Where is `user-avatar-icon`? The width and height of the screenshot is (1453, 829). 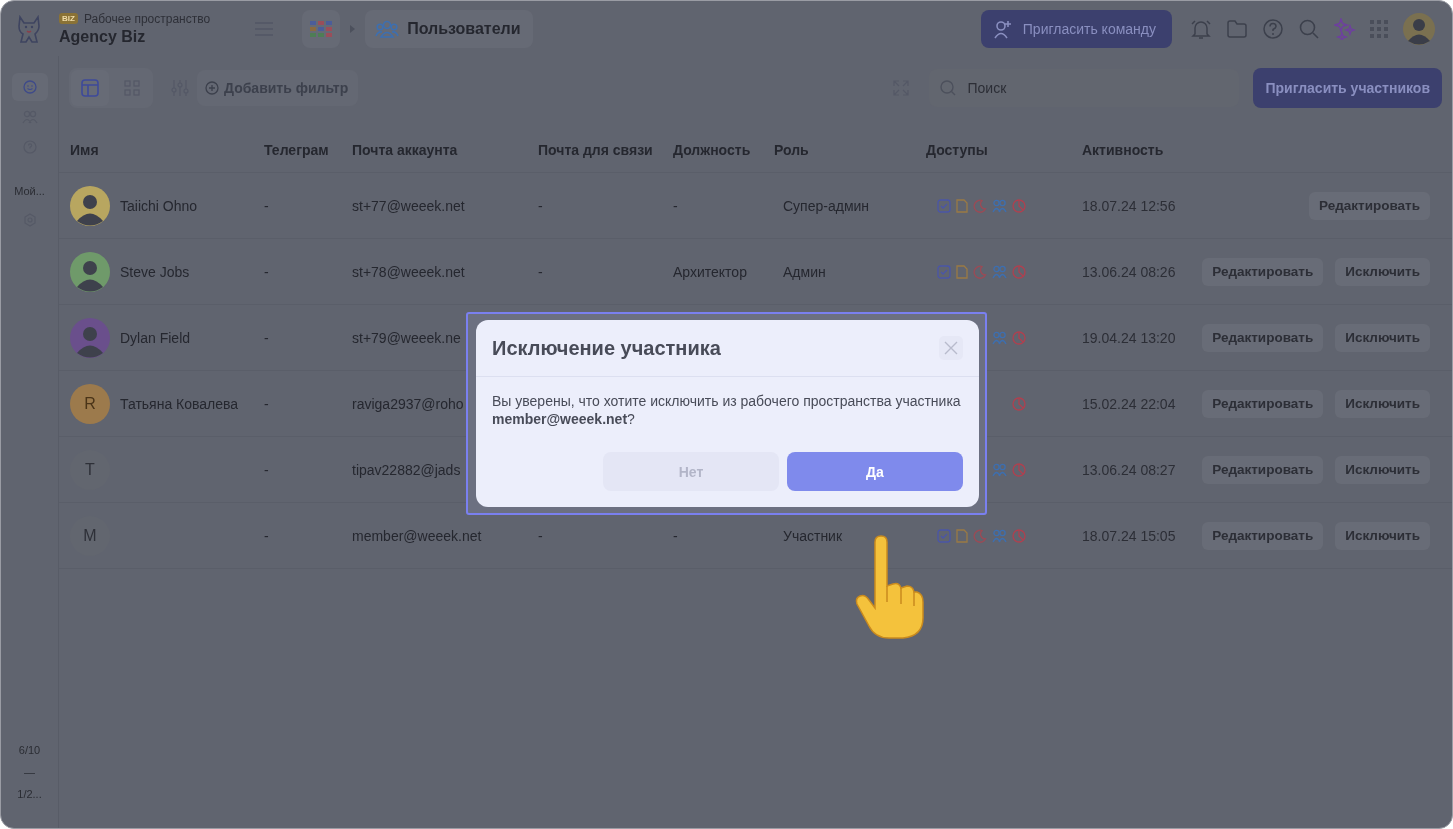 user-avatar-icon is located at coordinates (1419, 28).